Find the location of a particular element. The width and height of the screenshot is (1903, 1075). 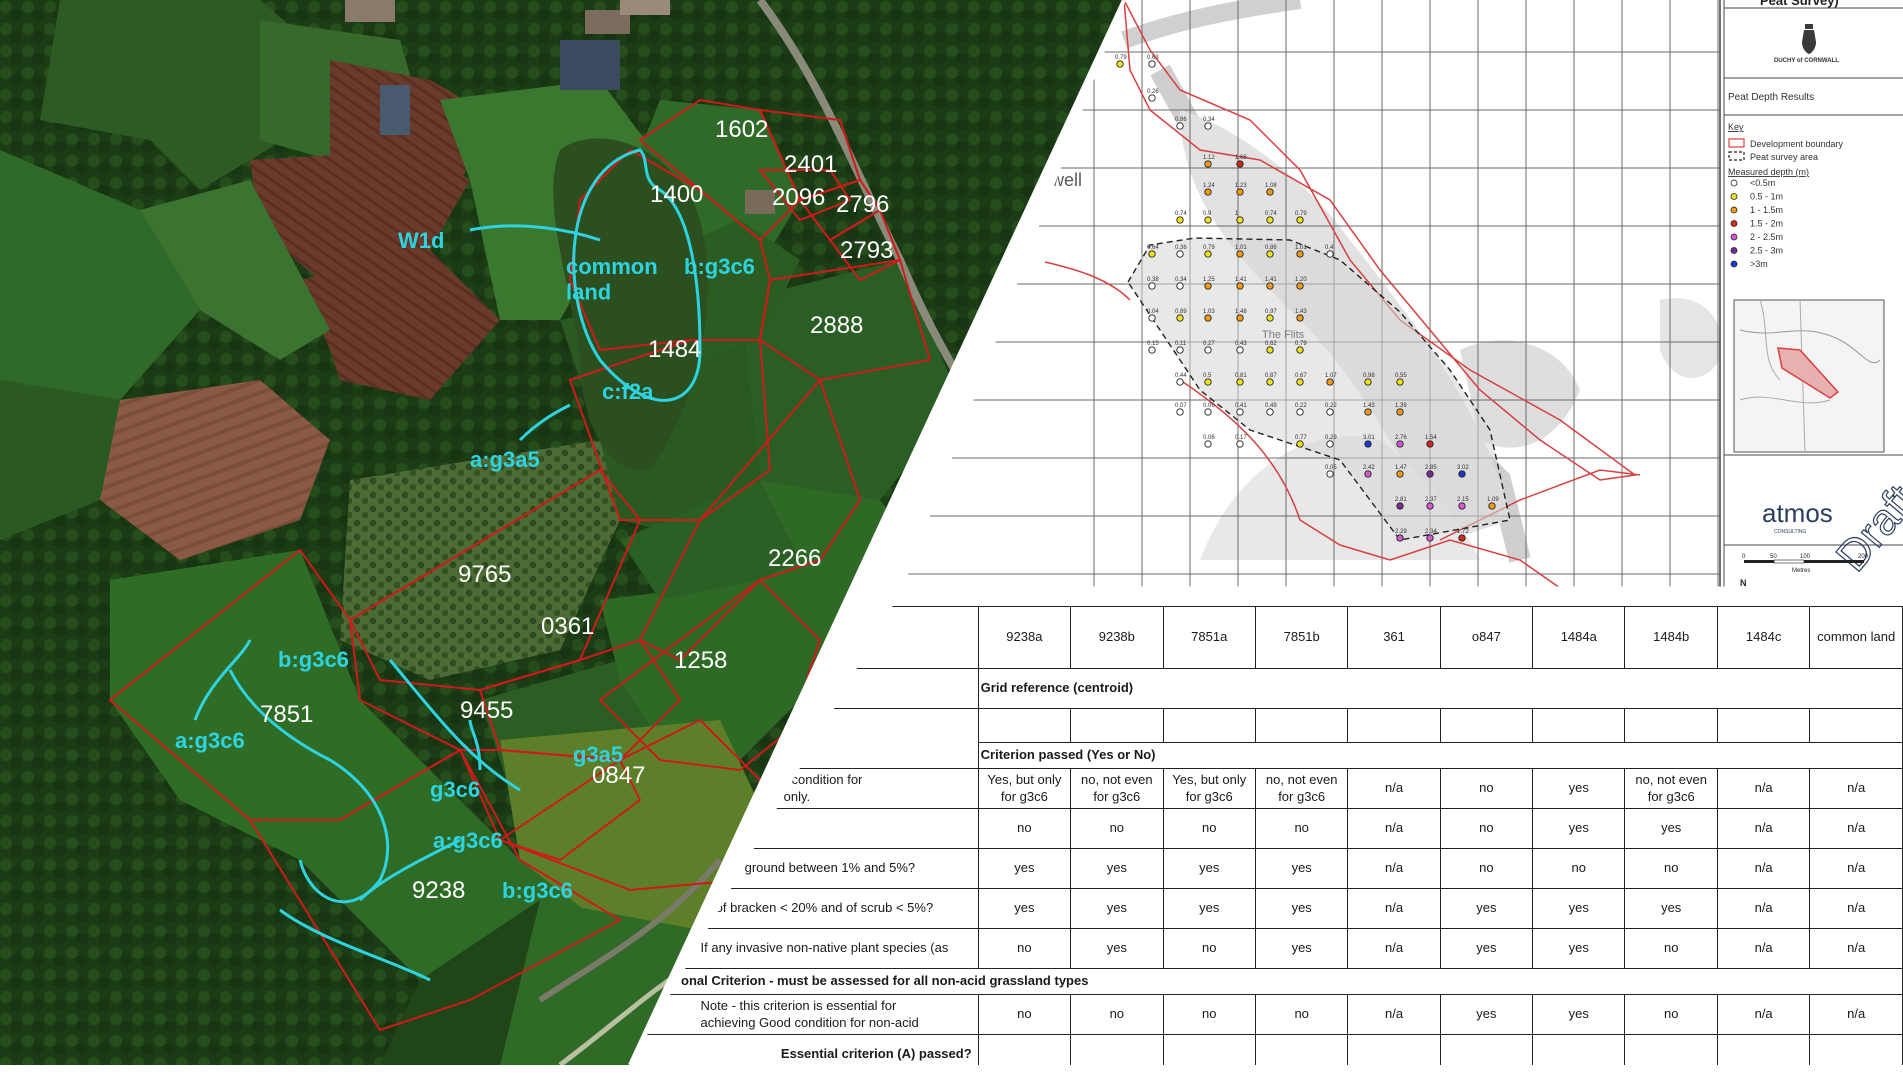

depth-value-label: 0.29 is located at coordinates (1331, 438).